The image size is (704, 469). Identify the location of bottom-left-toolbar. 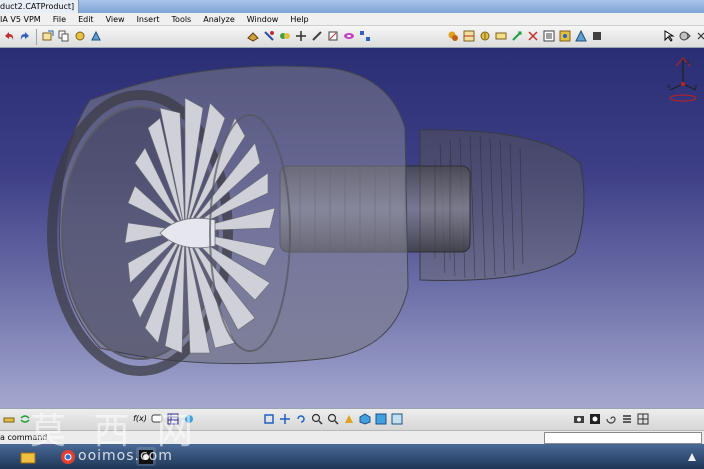
(17, 420).